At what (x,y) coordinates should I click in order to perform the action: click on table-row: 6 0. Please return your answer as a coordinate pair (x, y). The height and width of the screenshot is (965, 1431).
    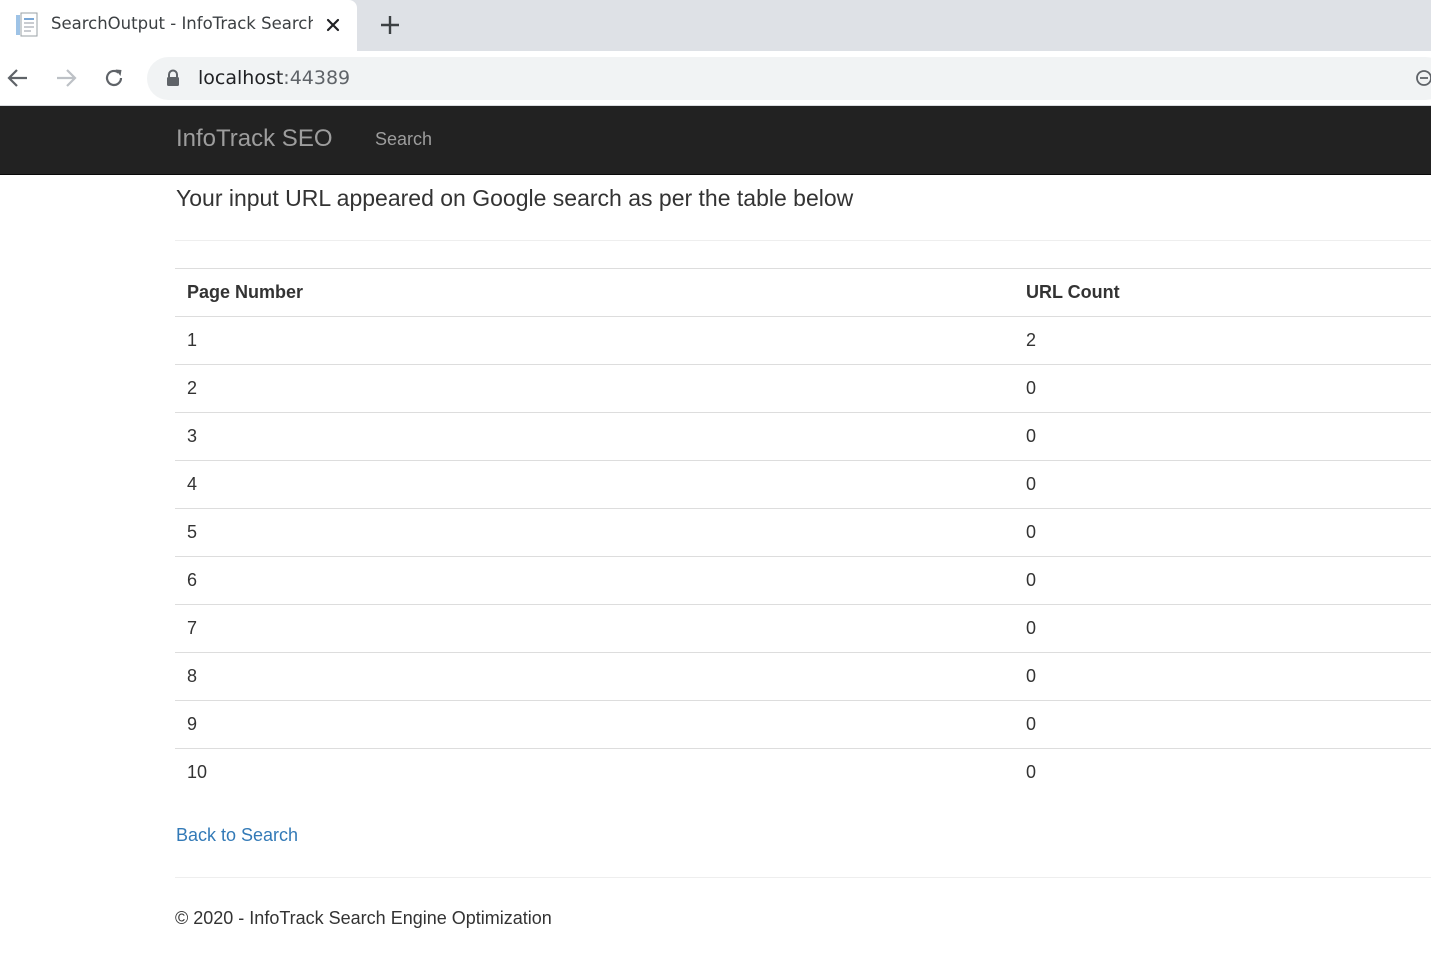
    Looking at the image, I should click on (803, 580).